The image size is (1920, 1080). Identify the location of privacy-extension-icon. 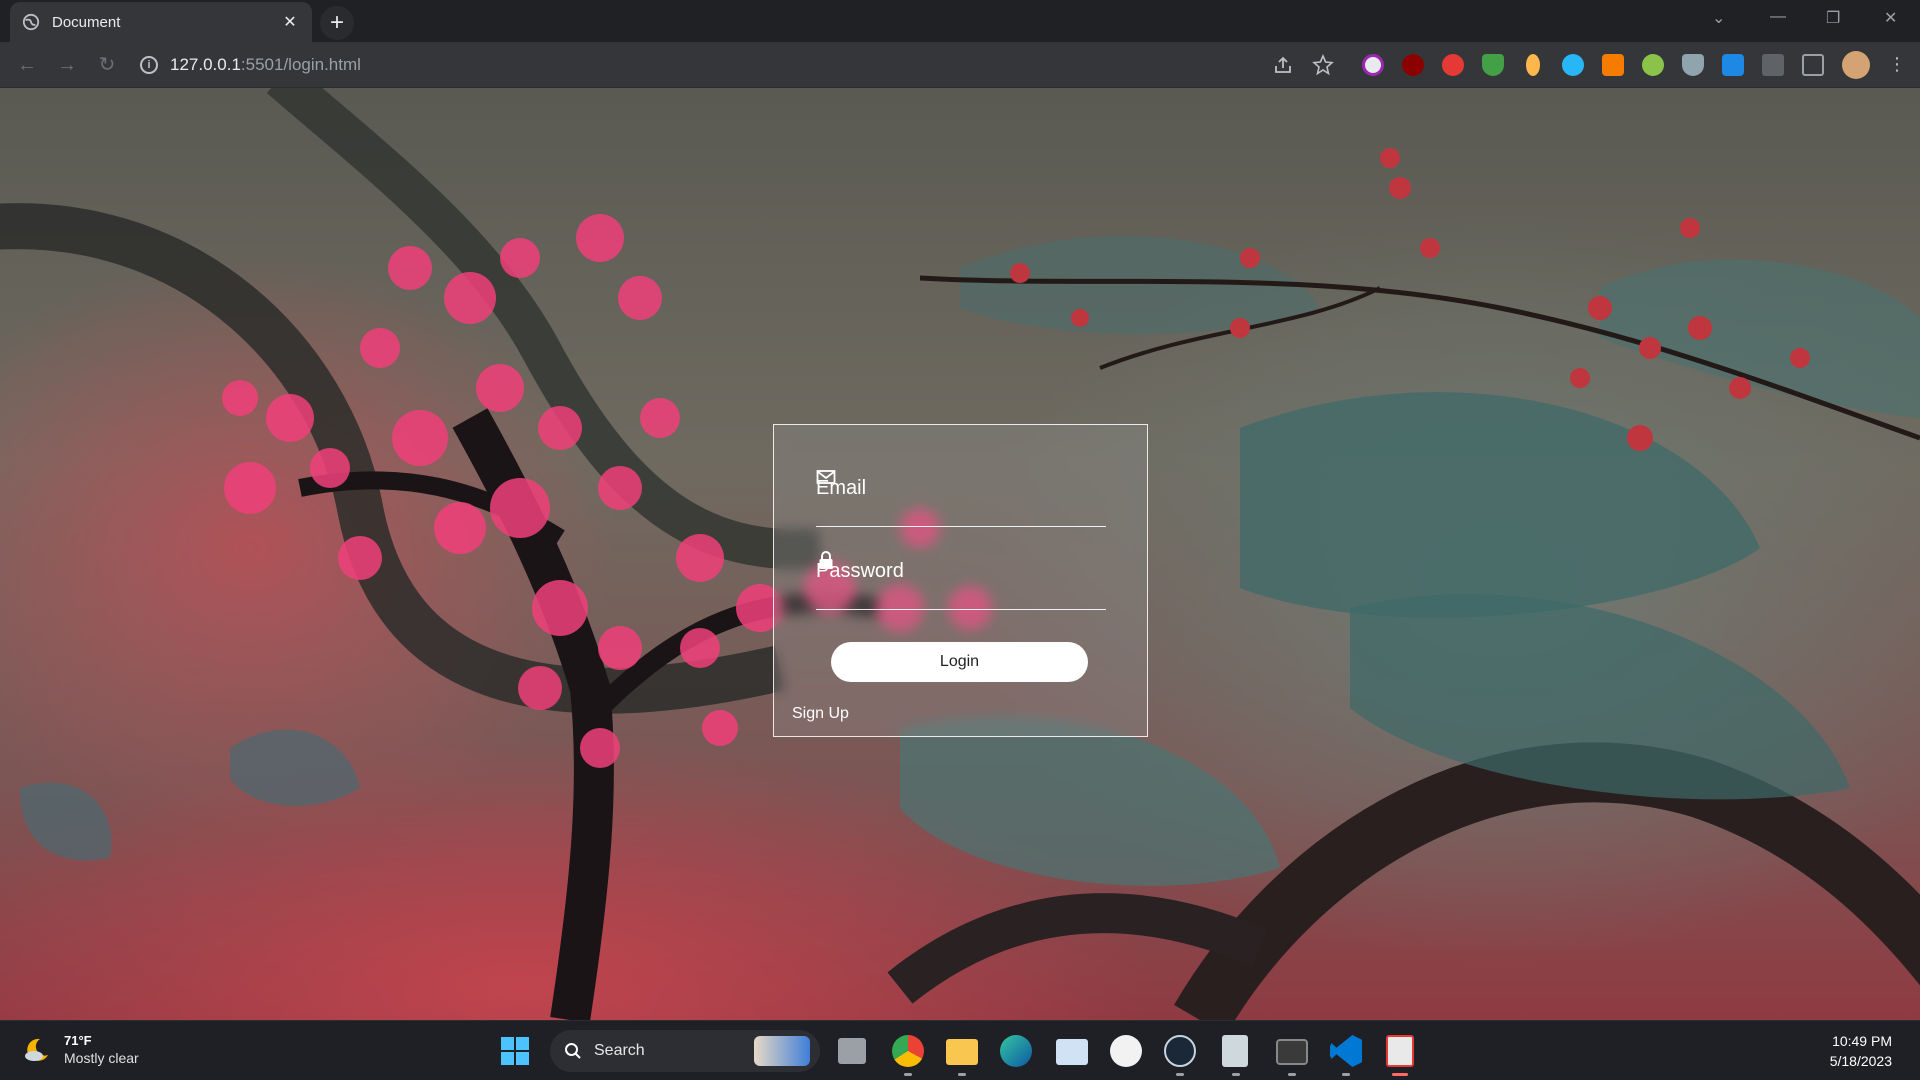
(1373, 65).